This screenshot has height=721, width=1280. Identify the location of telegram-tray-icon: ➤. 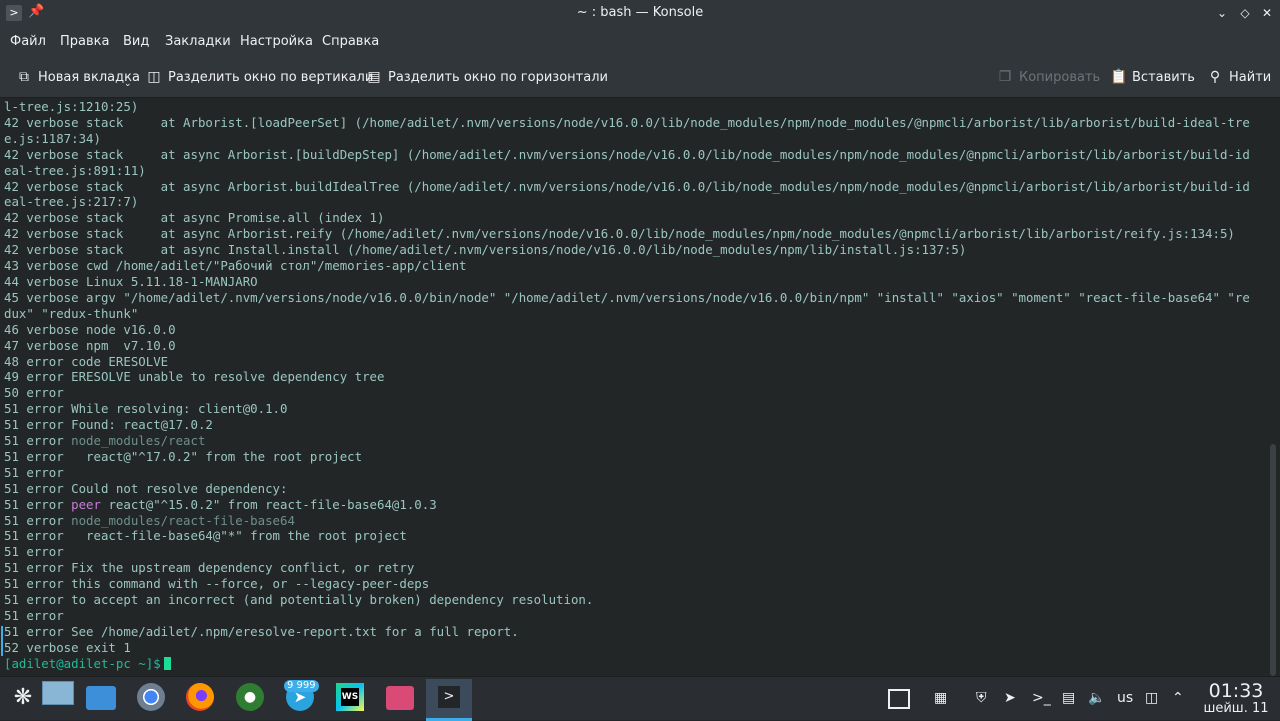
(1010, 698).